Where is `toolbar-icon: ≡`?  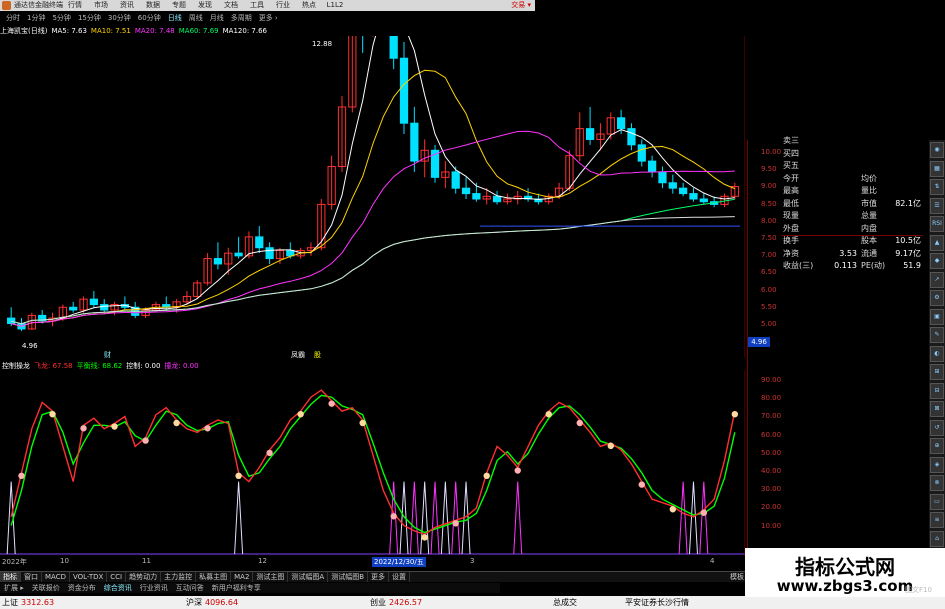
toolbar-icon: ≡ is located at coordinates (937, 520).